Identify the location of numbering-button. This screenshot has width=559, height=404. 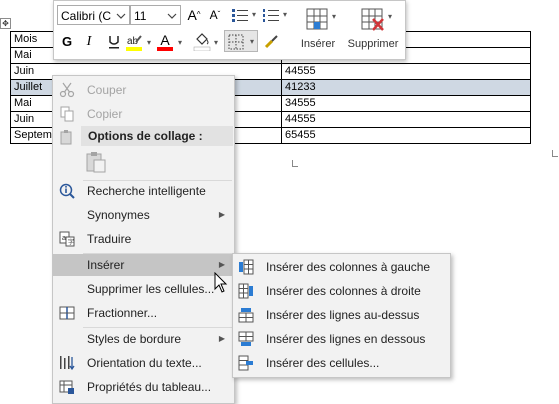
(271, 15).